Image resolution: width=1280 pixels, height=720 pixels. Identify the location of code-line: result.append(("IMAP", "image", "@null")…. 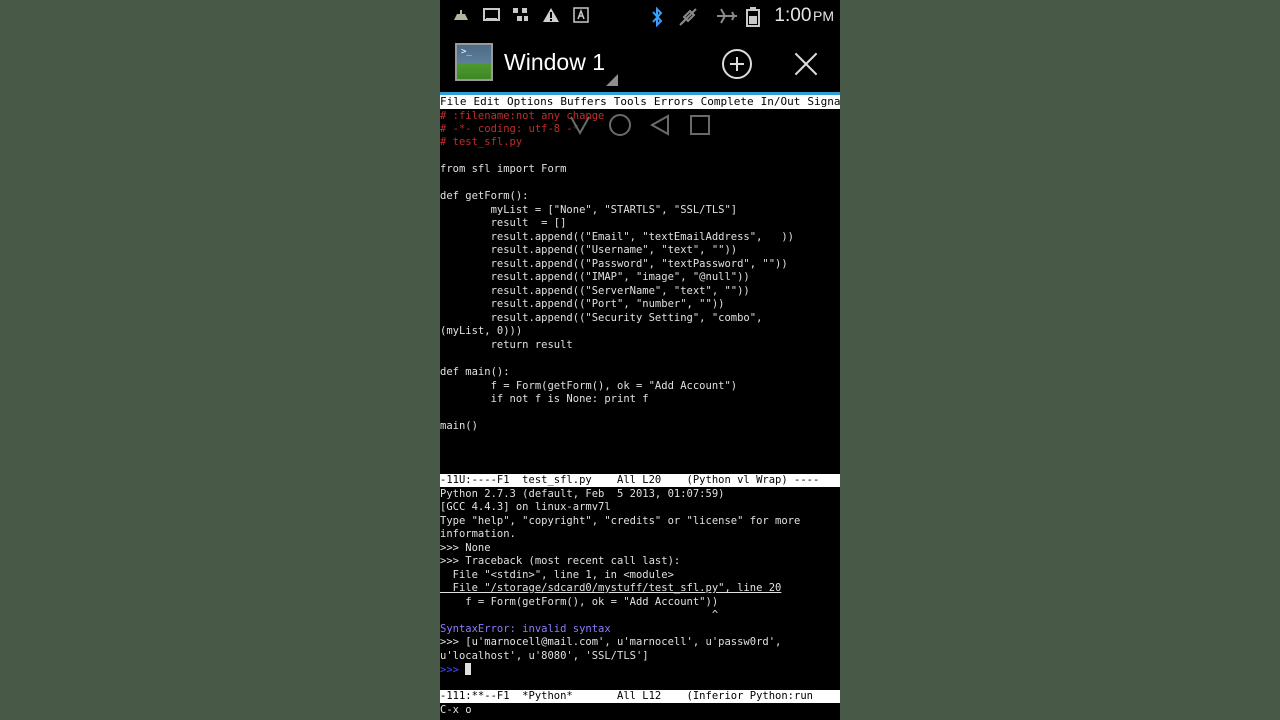
(595, 277).